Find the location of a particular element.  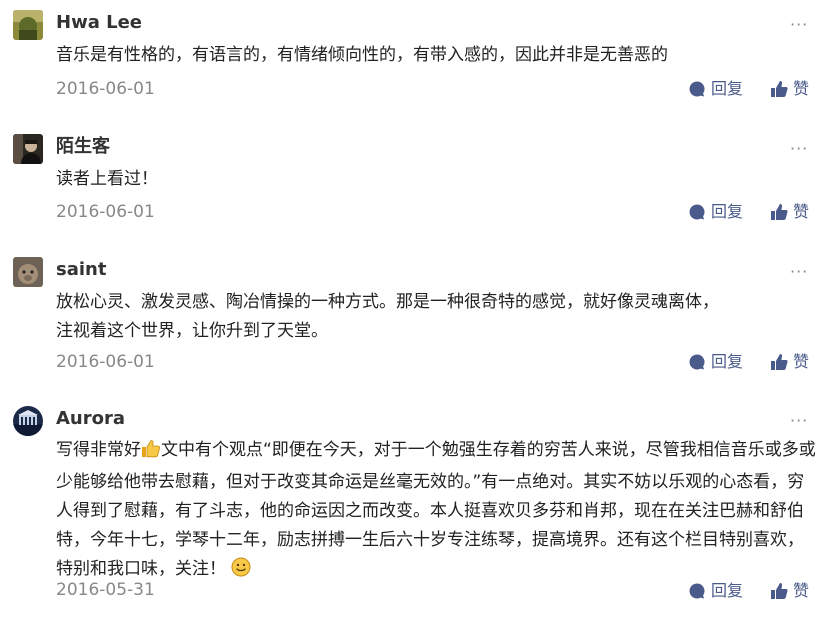

comment-text: 读者上看过！ is located at coordinates (107, 179).